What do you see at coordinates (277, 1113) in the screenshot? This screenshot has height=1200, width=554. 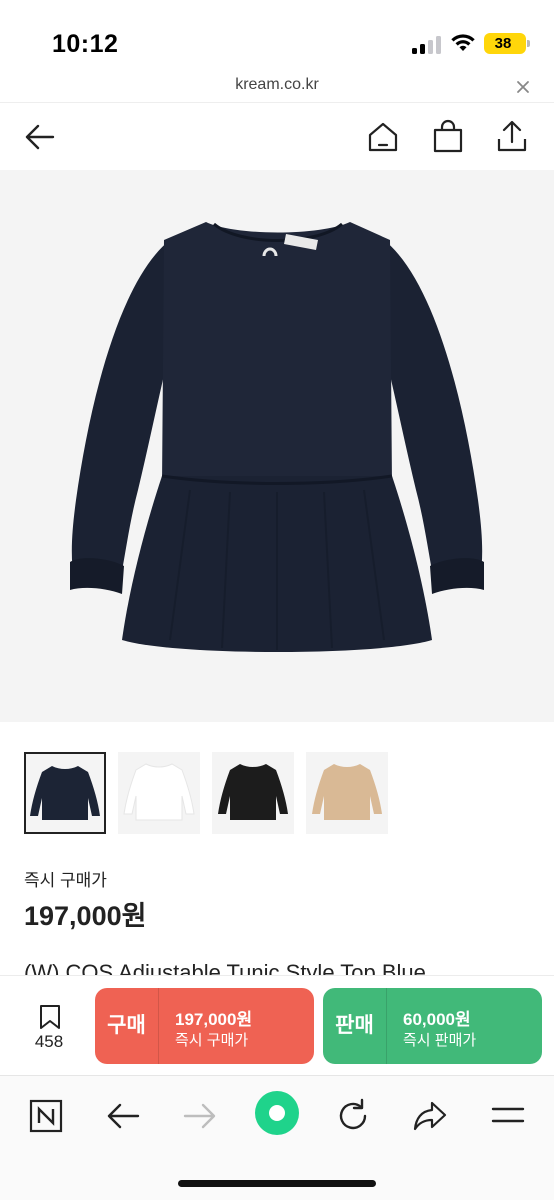 I see `green-dot-home-icon` at bounding box center [277, 1113].